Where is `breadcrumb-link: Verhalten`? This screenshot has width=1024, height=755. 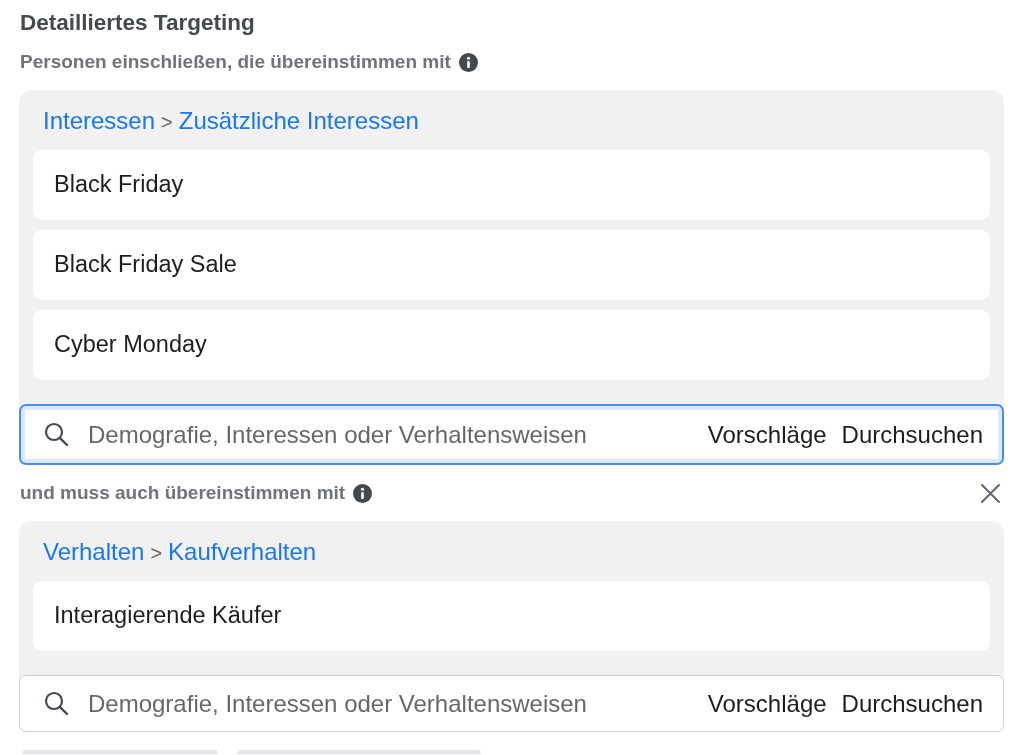
breadcrumb-link: Verhalten is located at coordinates (94, 551).